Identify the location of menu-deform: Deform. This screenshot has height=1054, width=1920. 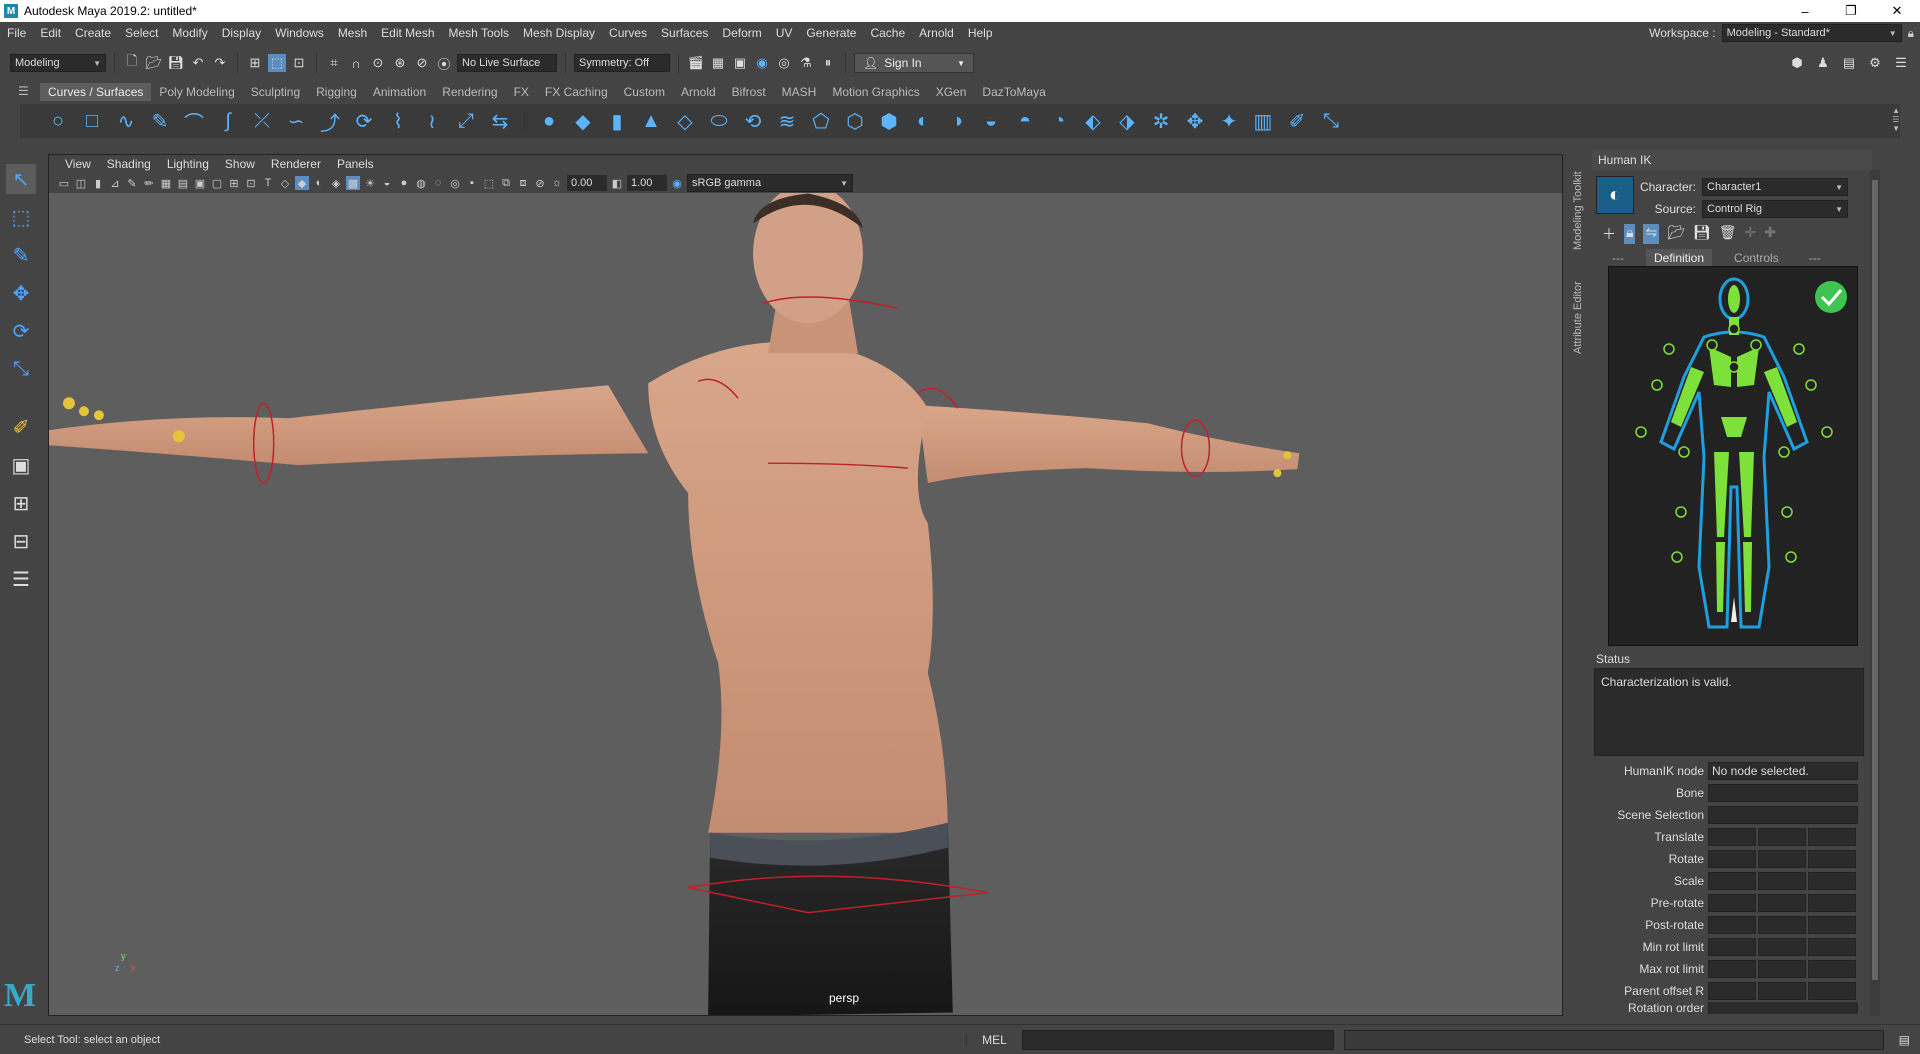
(741, 33).